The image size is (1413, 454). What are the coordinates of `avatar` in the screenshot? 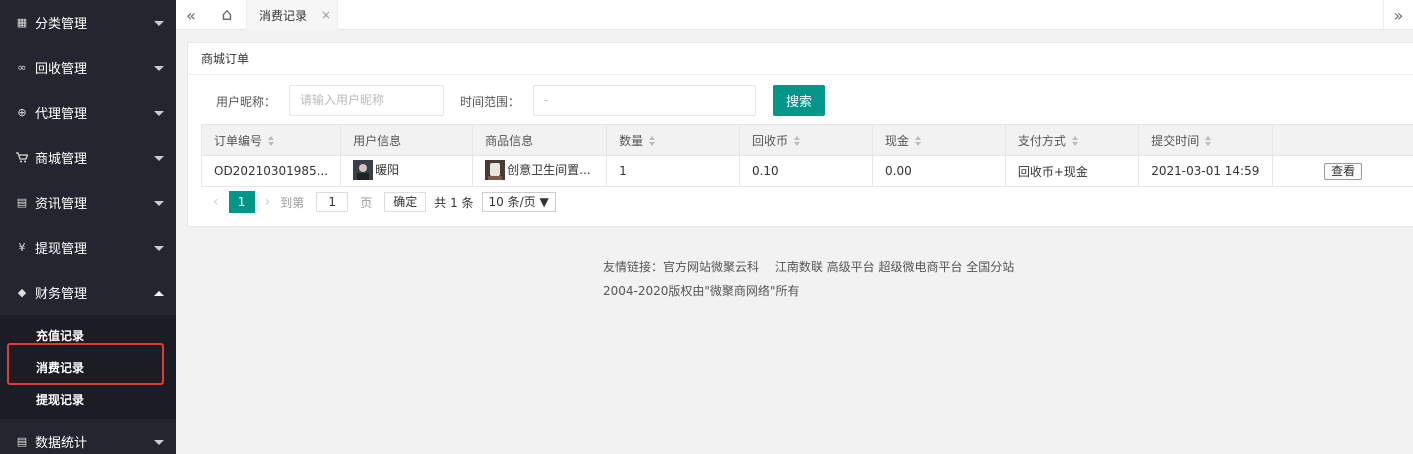 It's located at (363, 169).